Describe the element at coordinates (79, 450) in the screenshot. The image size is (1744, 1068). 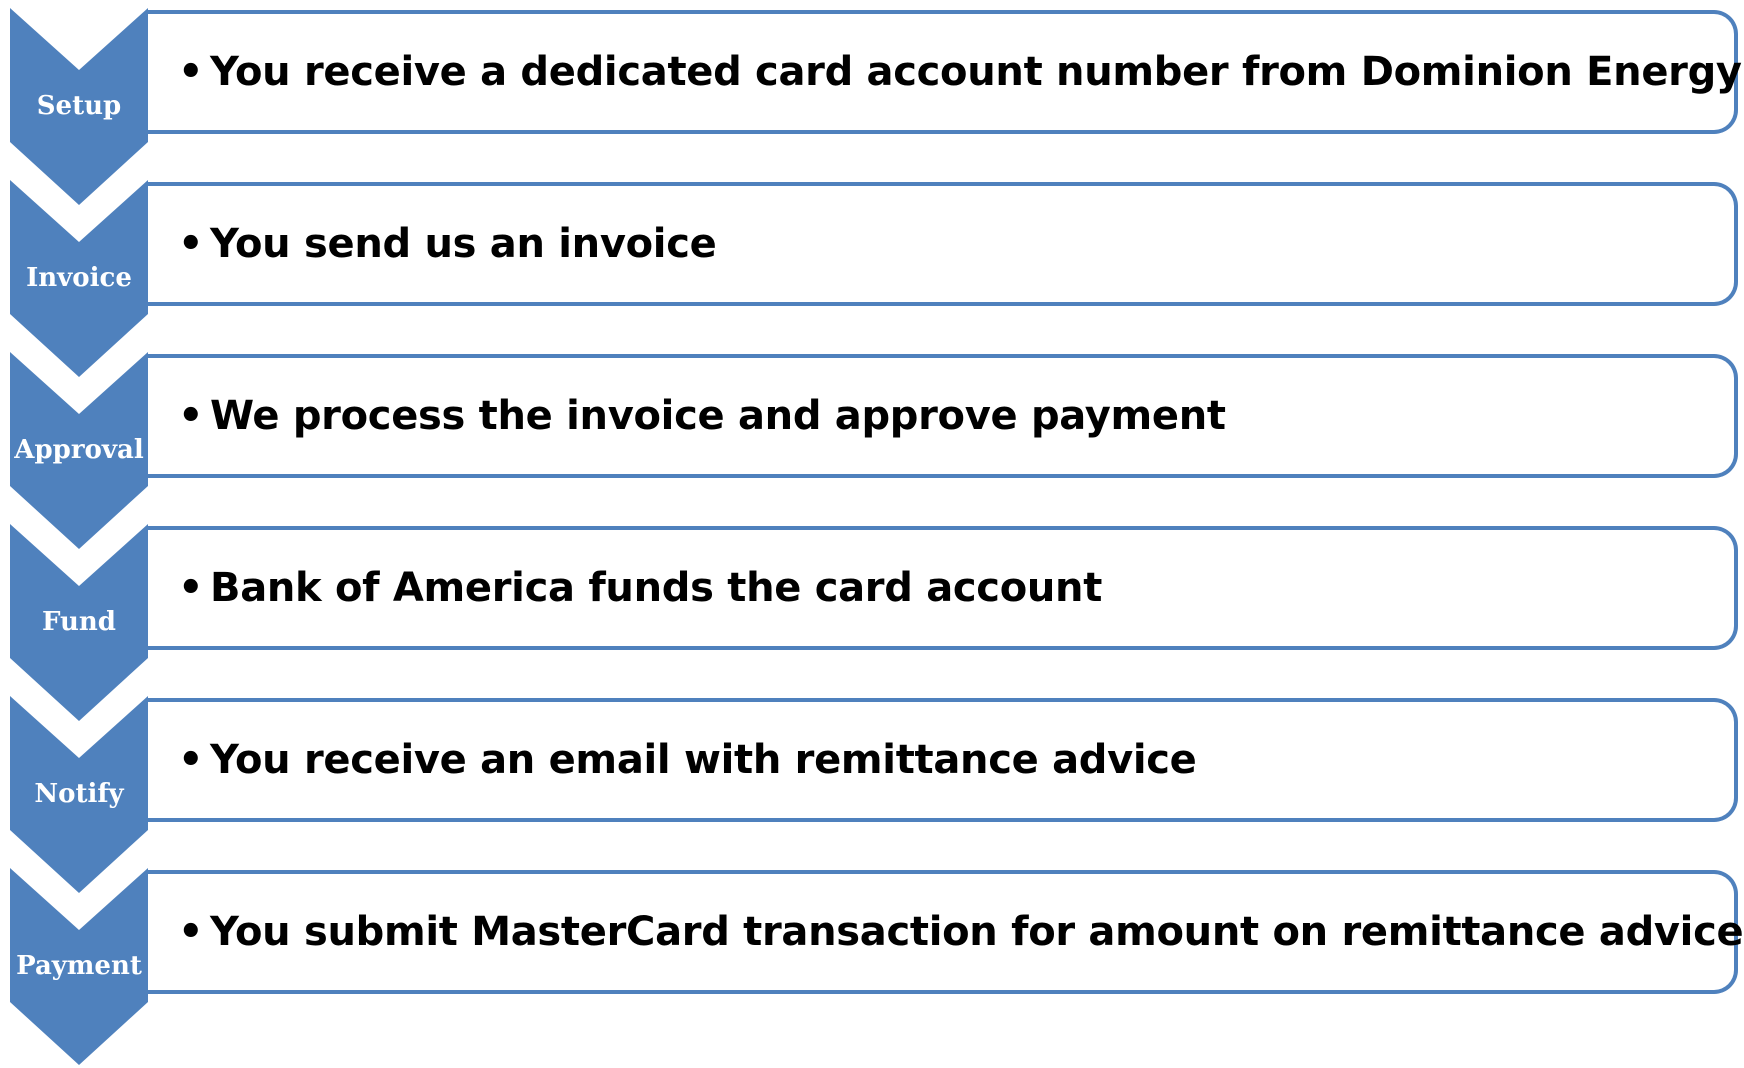
I see `step-label-approval: Approval` at that location.